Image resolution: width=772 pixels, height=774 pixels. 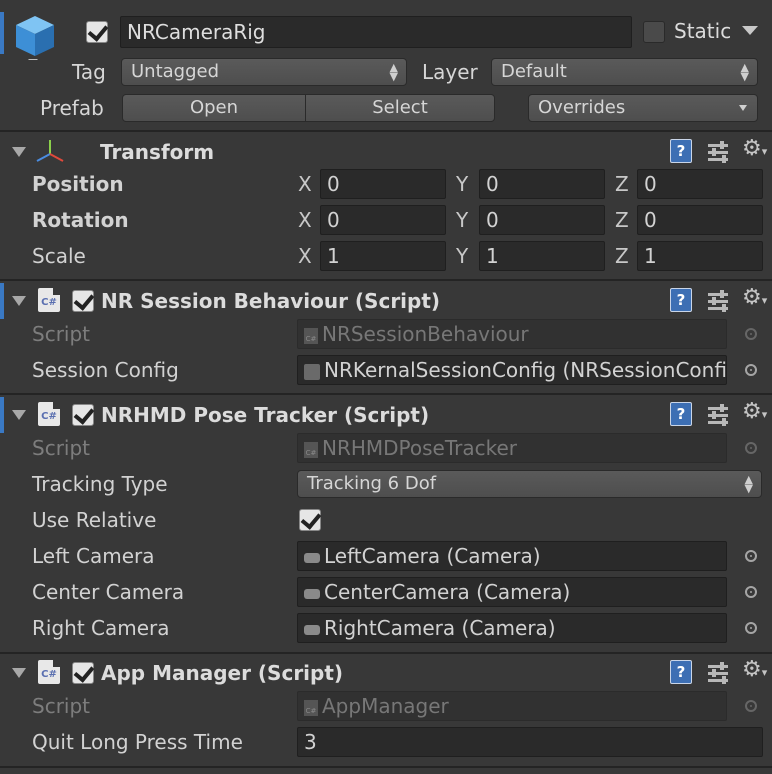 What do you see at coordinates (305, 220) in the screenshot?
I see `rotation-x-axis: X` at bounding box center [305, 220].